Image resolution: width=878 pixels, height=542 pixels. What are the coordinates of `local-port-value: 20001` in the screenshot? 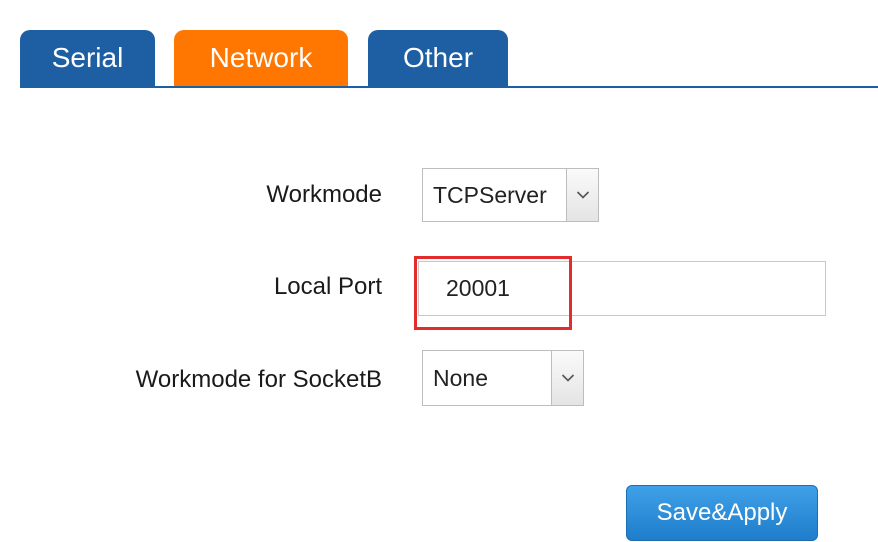 It's located at (478, 288).